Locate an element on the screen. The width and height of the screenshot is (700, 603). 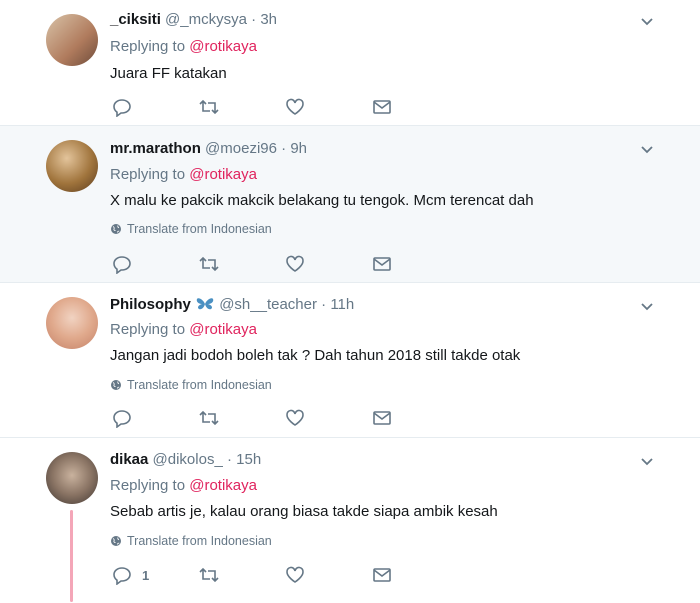
user-handle: @_mckysya is located at coordinates (206, 19).